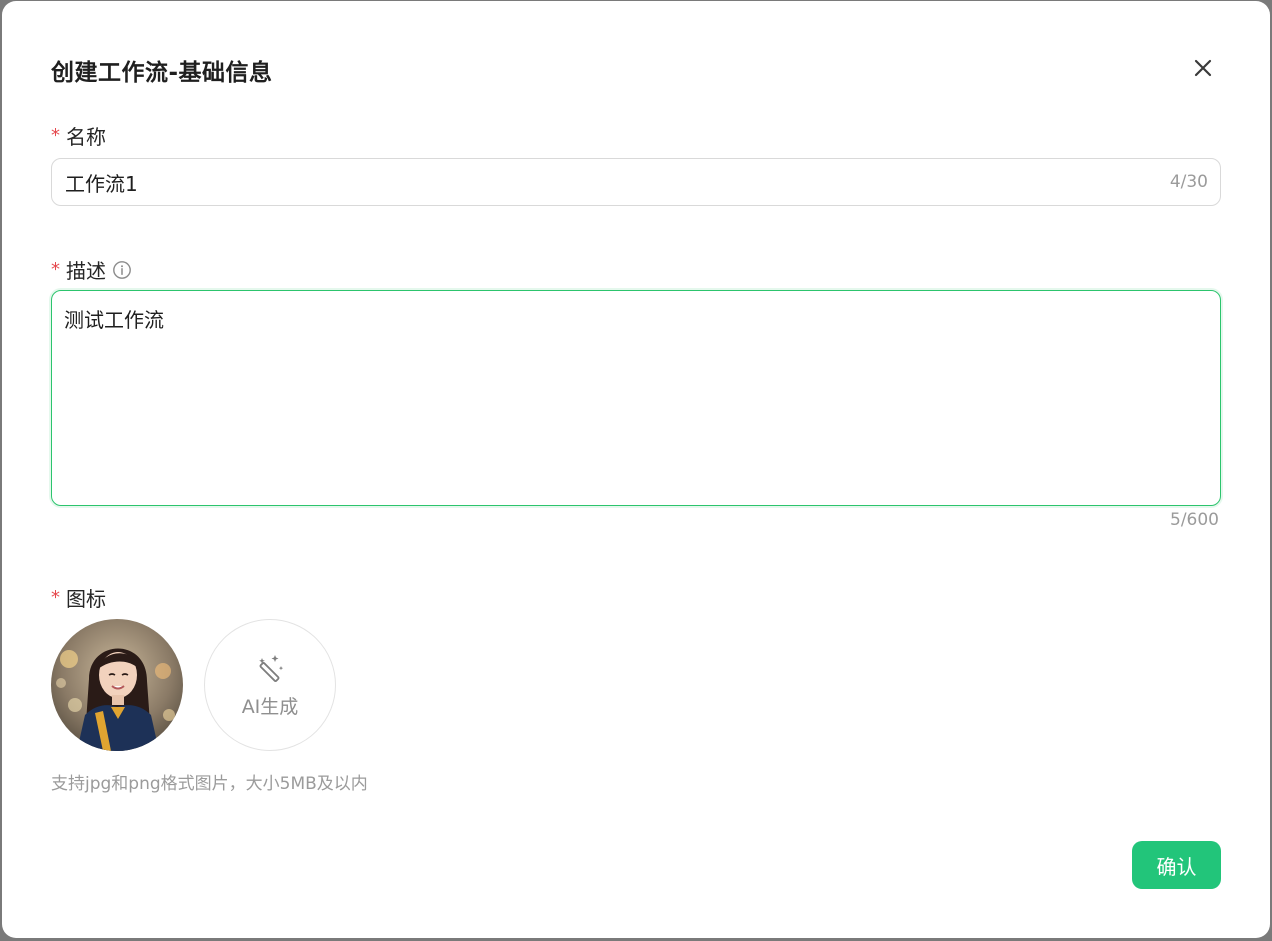 Image resolution: width=1272 pixels, height=941 pixels. Describe the element at coordinates (1194, 520) in the screenshot. I see `description-char-counter: 5/600` at that location.